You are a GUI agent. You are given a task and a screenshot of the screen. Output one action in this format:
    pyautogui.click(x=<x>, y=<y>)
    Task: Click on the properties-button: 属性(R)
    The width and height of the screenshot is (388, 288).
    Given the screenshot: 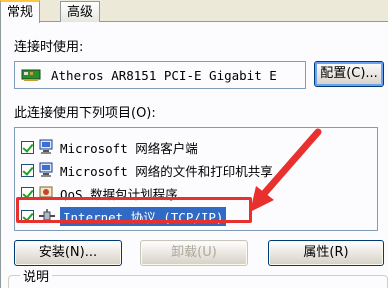 What is the action you would take?
    pyautogui.click(x=326, y=253)
    